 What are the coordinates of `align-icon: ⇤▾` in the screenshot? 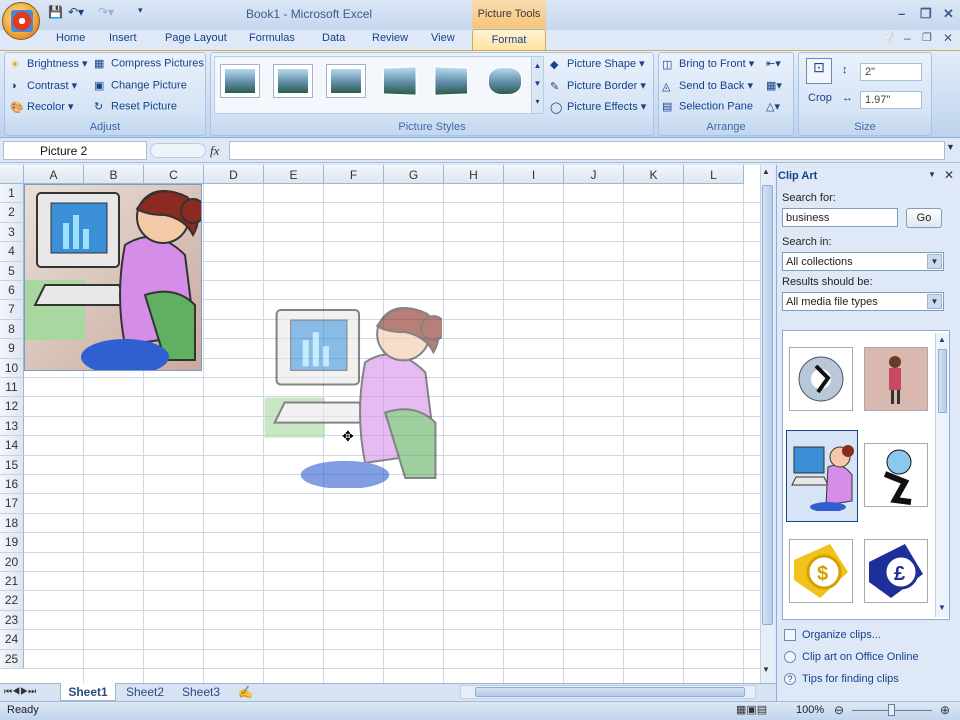 It's located at (773, 63).